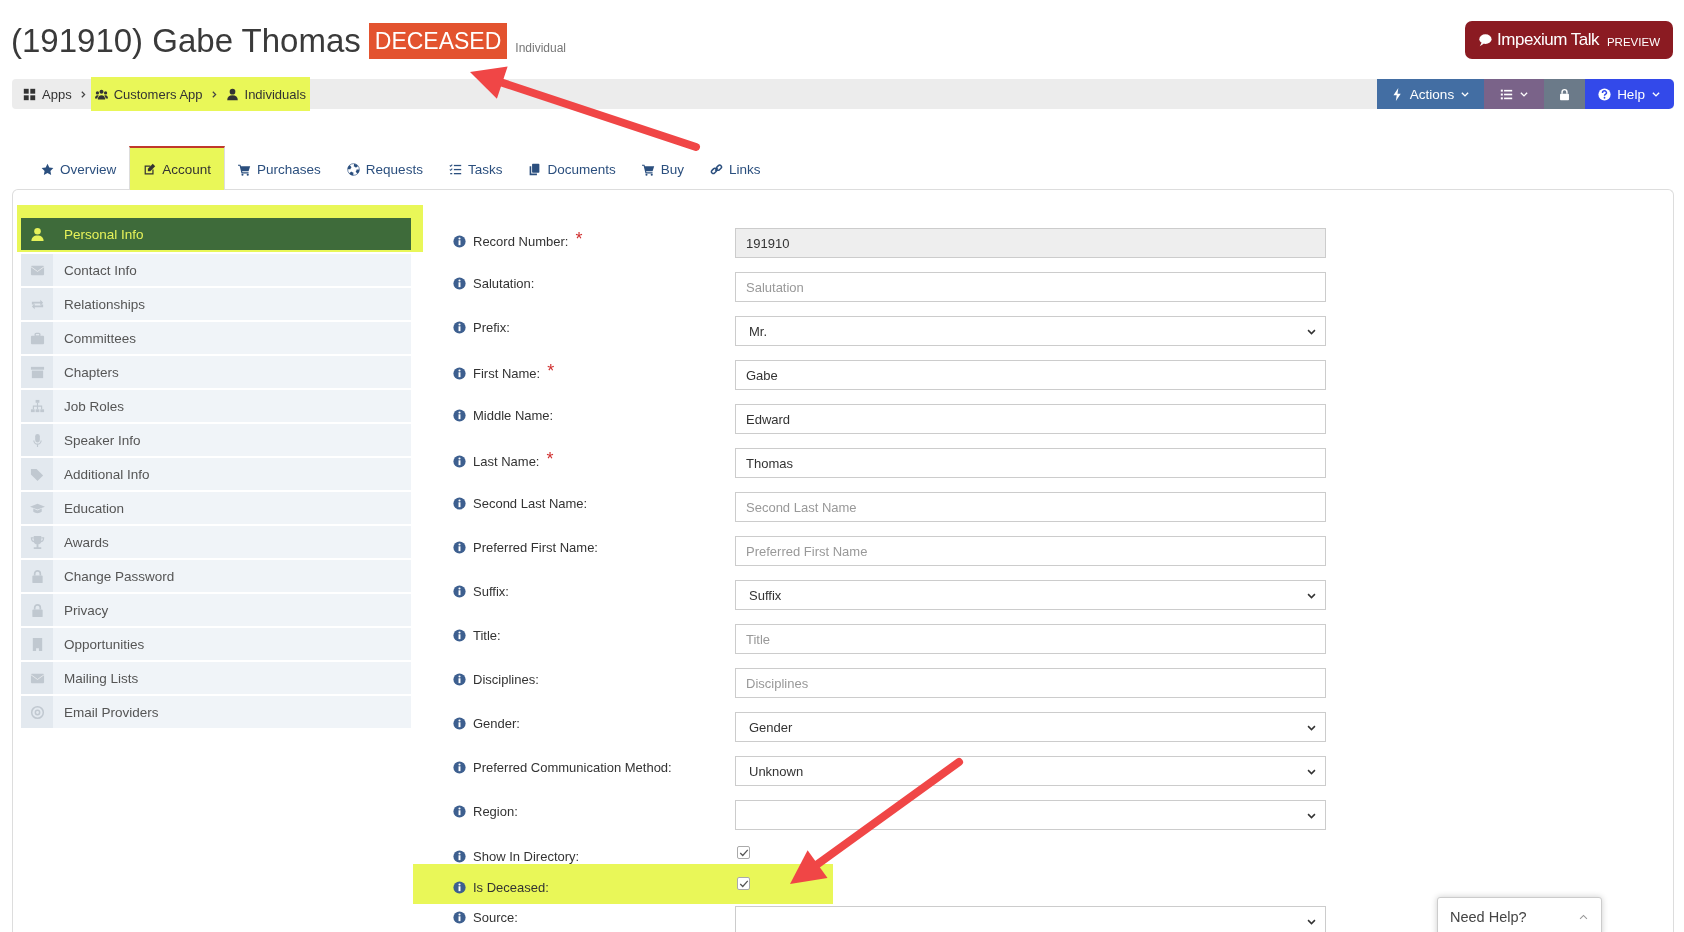 The height and width of the screenshot is (932, 1684). What do you see at coordinates (1030, 375) in the screenshot?
I see `text-field: Gabe` at bounding box center [1030, 375].